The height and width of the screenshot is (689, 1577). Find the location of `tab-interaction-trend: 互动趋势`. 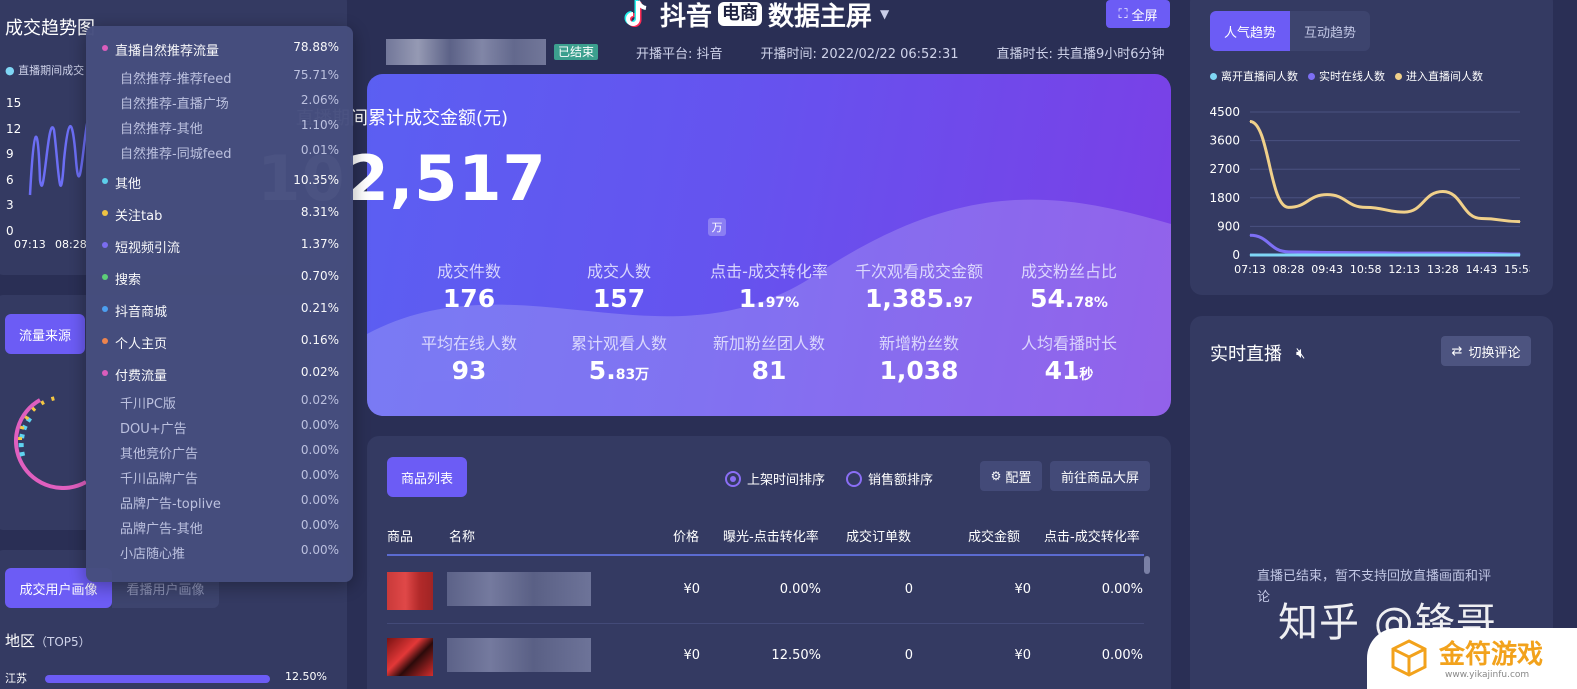

tab-interaction-trend: 互动趋势 is located at coordinates (1330, 31).